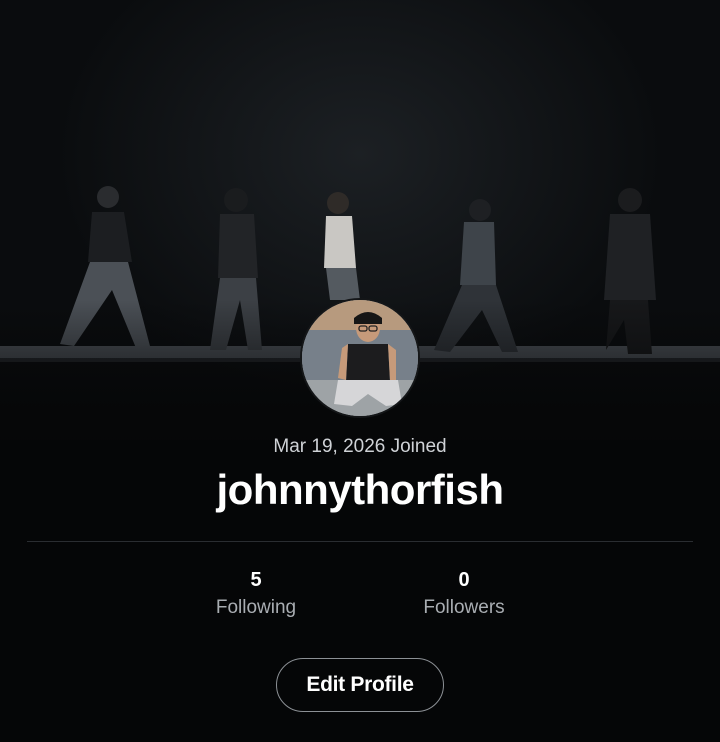 This screenshot has height=742, width=720. Describe the element at coordinates (360, 685) in the screenshot. I see `edit-profile-button: Edit Profile` at that location.